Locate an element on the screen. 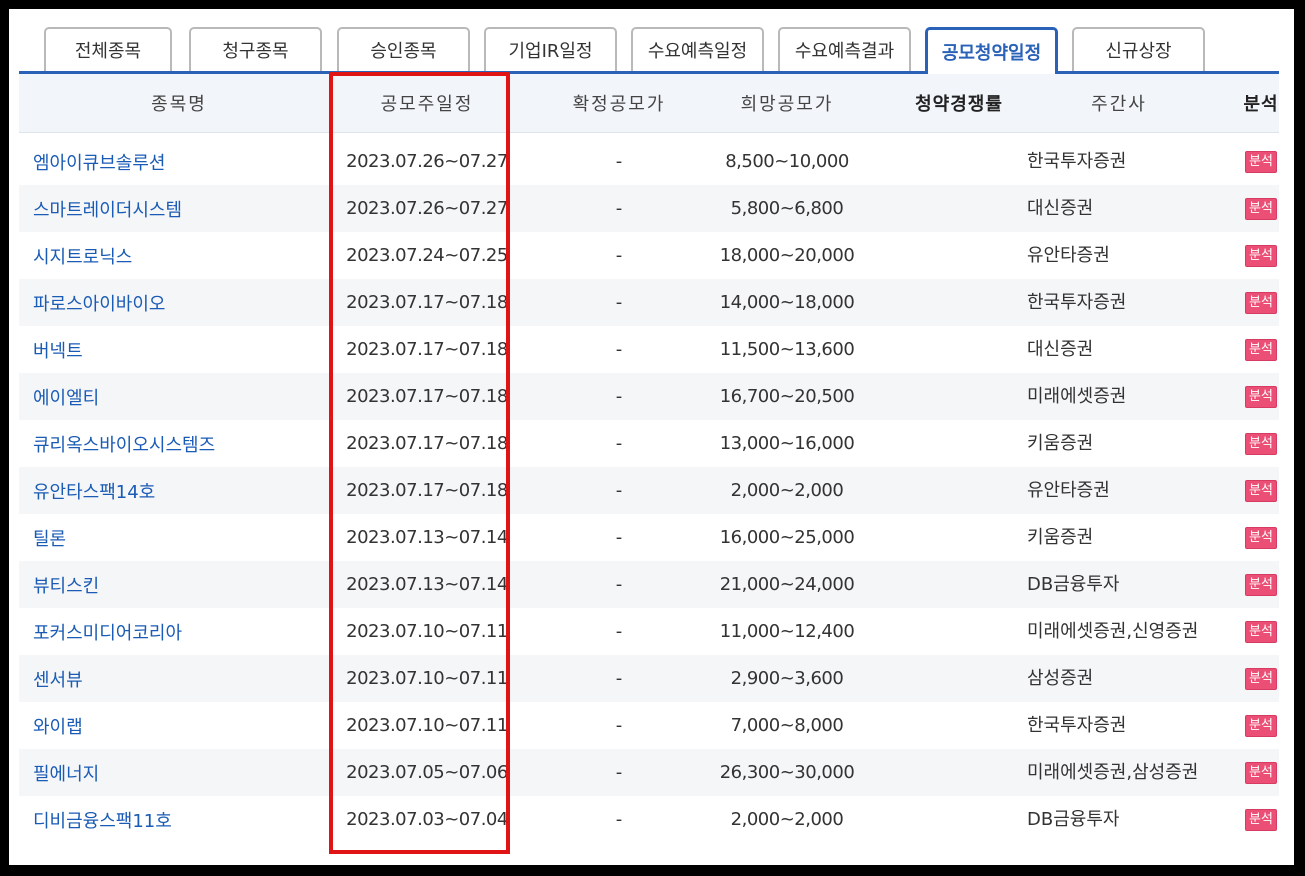 The image size is (1305, 876). stock-name-link: 파로스아이바이오 is located at coordinates (183, 302).